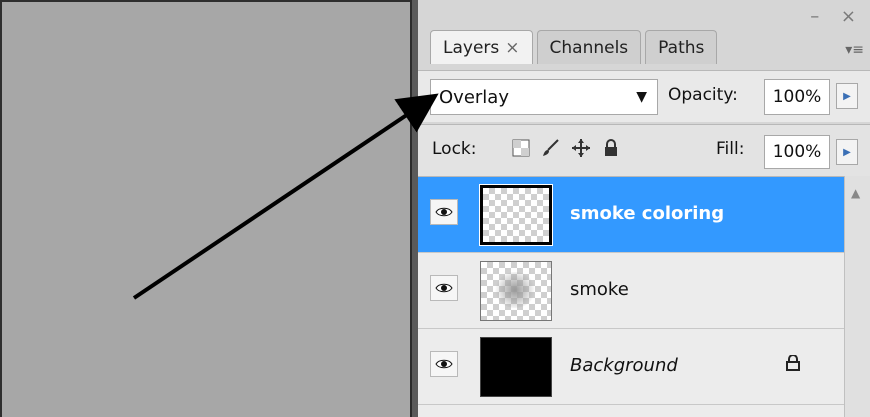  I want to click on lock-buttons, so click(566, 148).